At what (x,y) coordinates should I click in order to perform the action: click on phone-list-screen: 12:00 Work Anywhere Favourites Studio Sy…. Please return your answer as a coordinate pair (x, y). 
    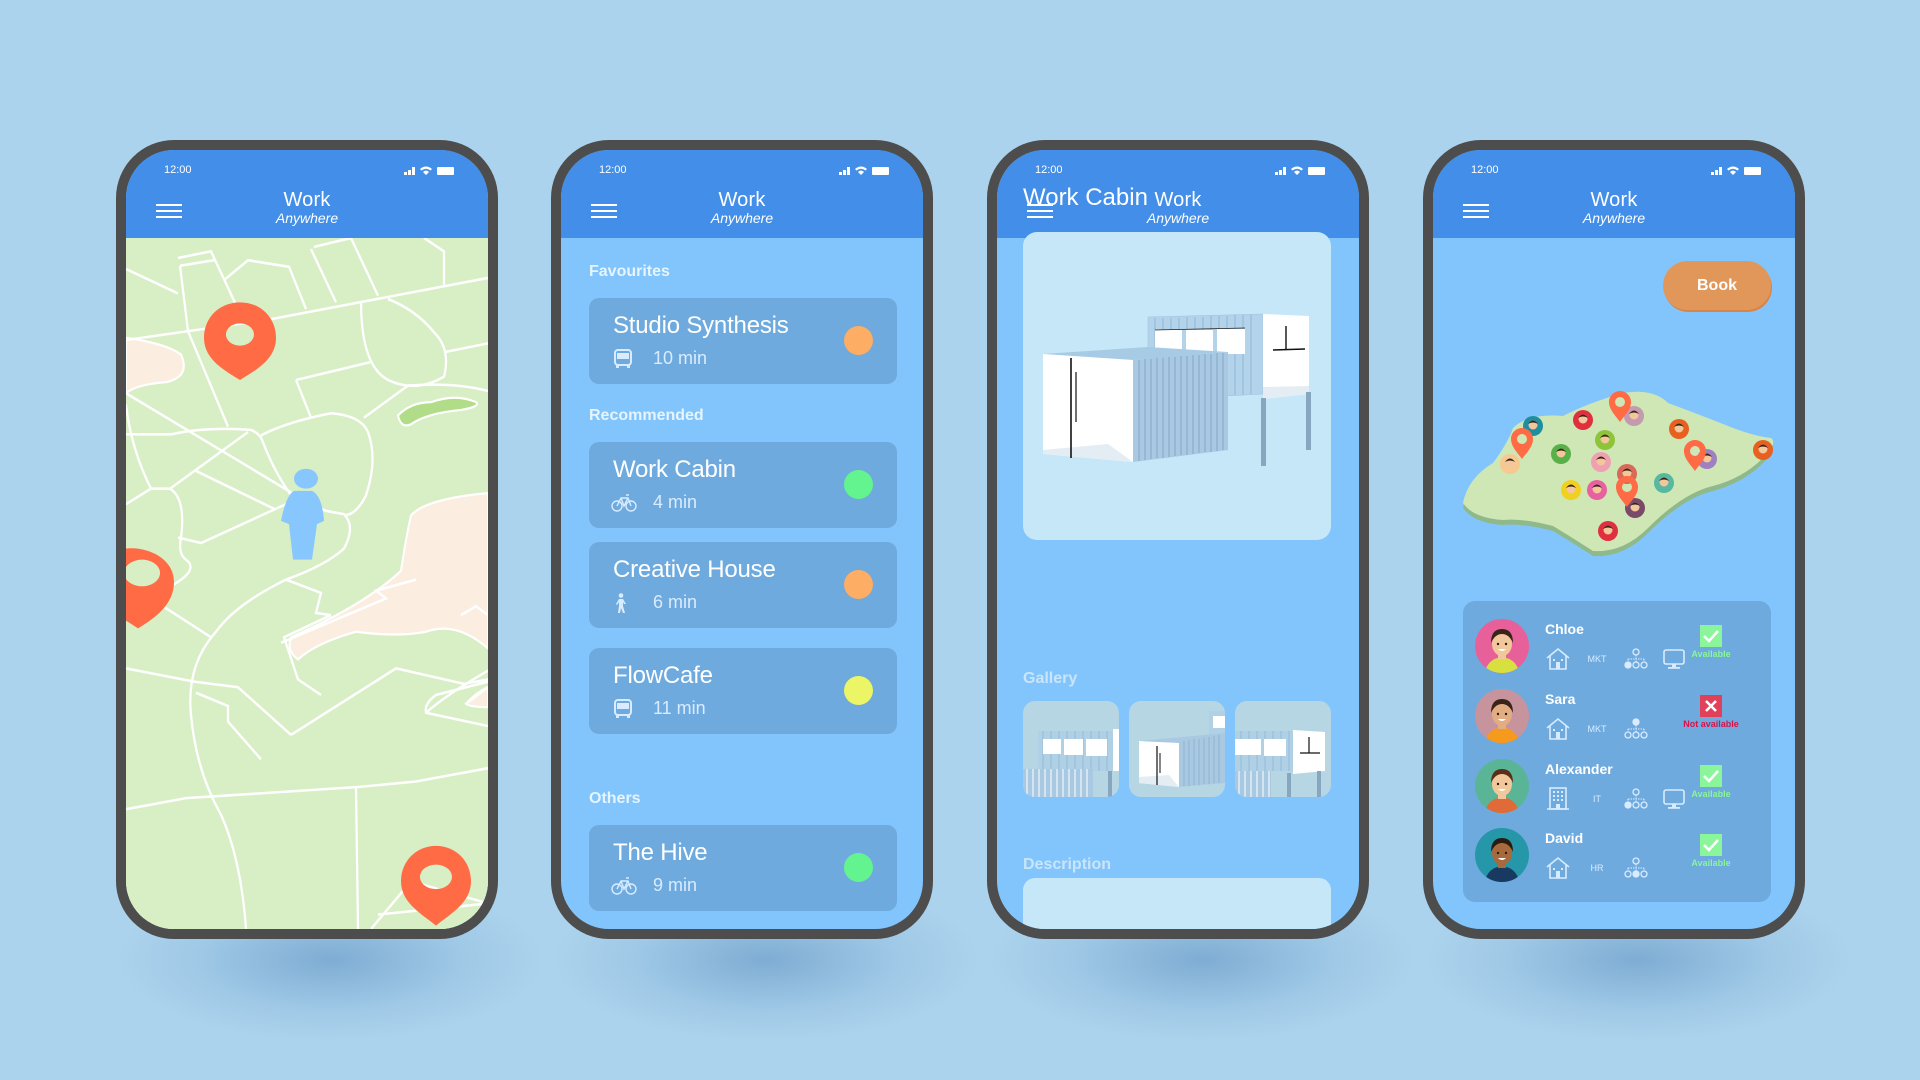
    Looking at the image, I should click on (742, 539).